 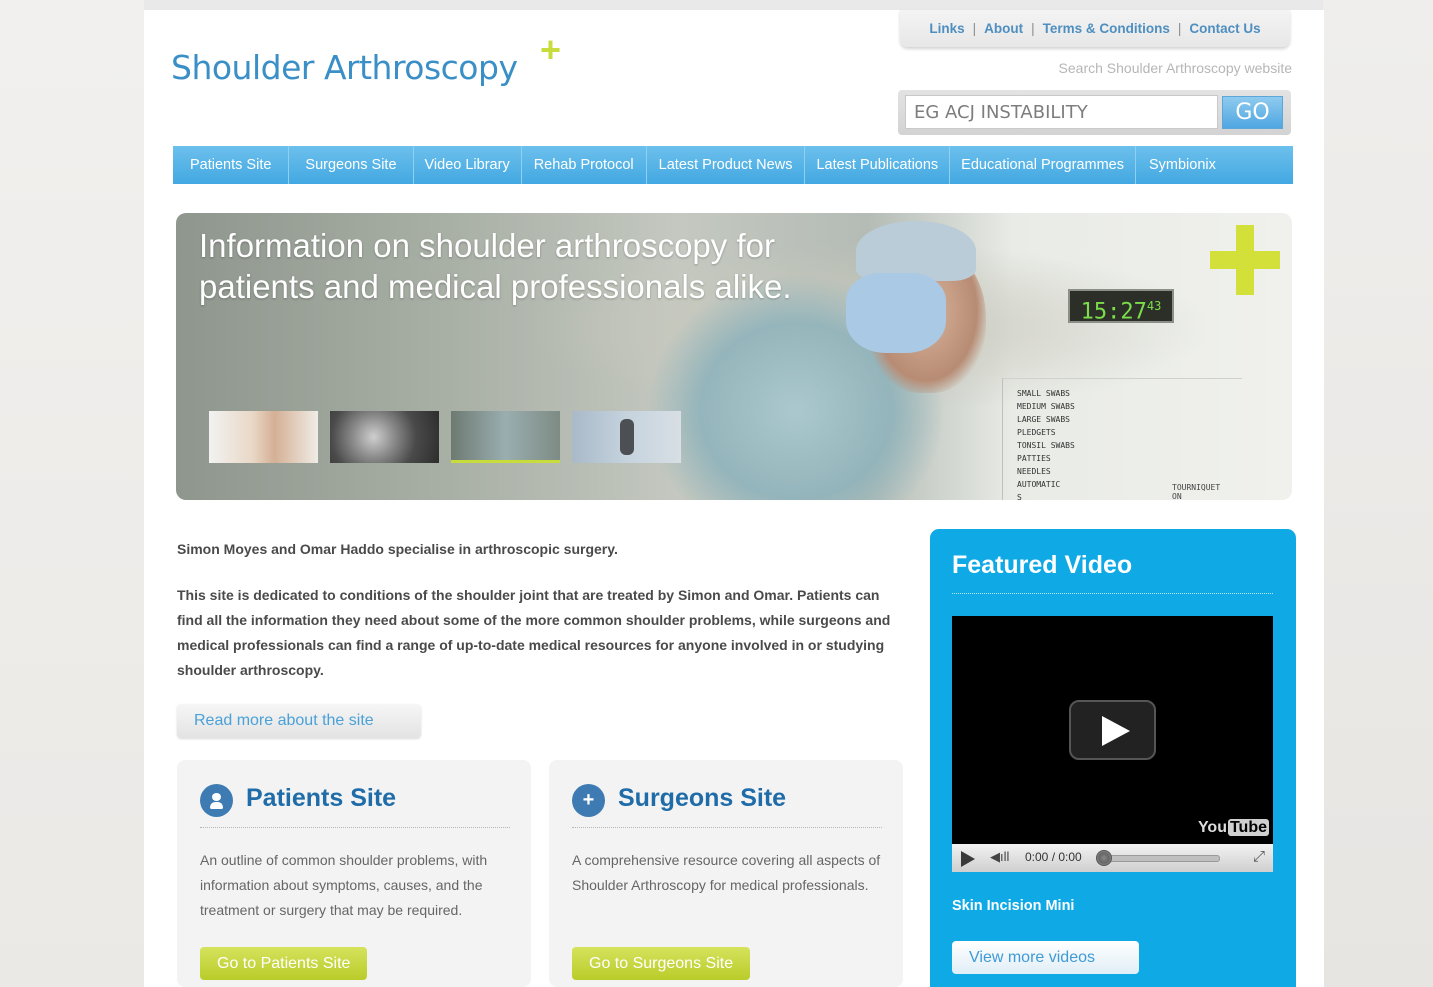 I want to click on go-to-patients-site-button: Go to Patients Site, so click(x=284, y=963).